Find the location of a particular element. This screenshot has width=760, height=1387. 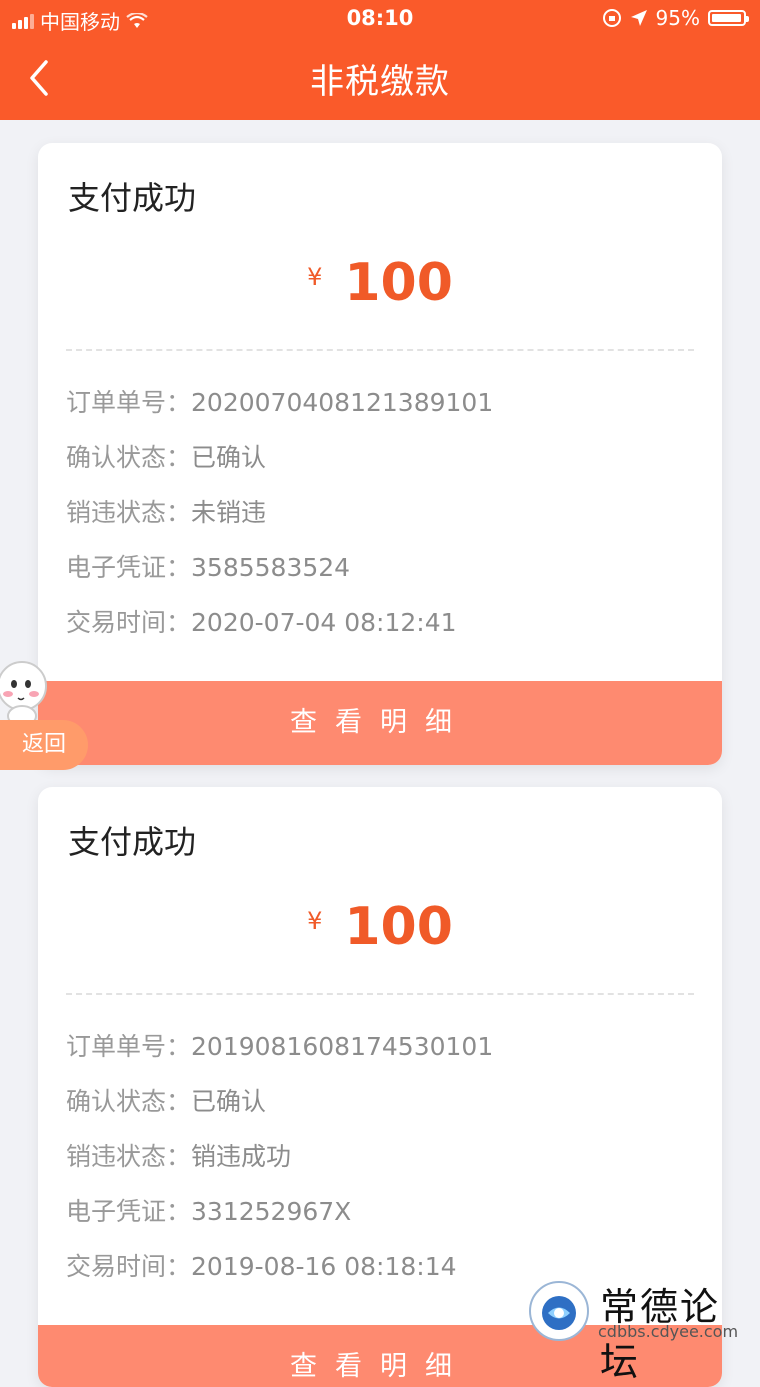

battery-percent: 95% is located at coordinates (677, 18).